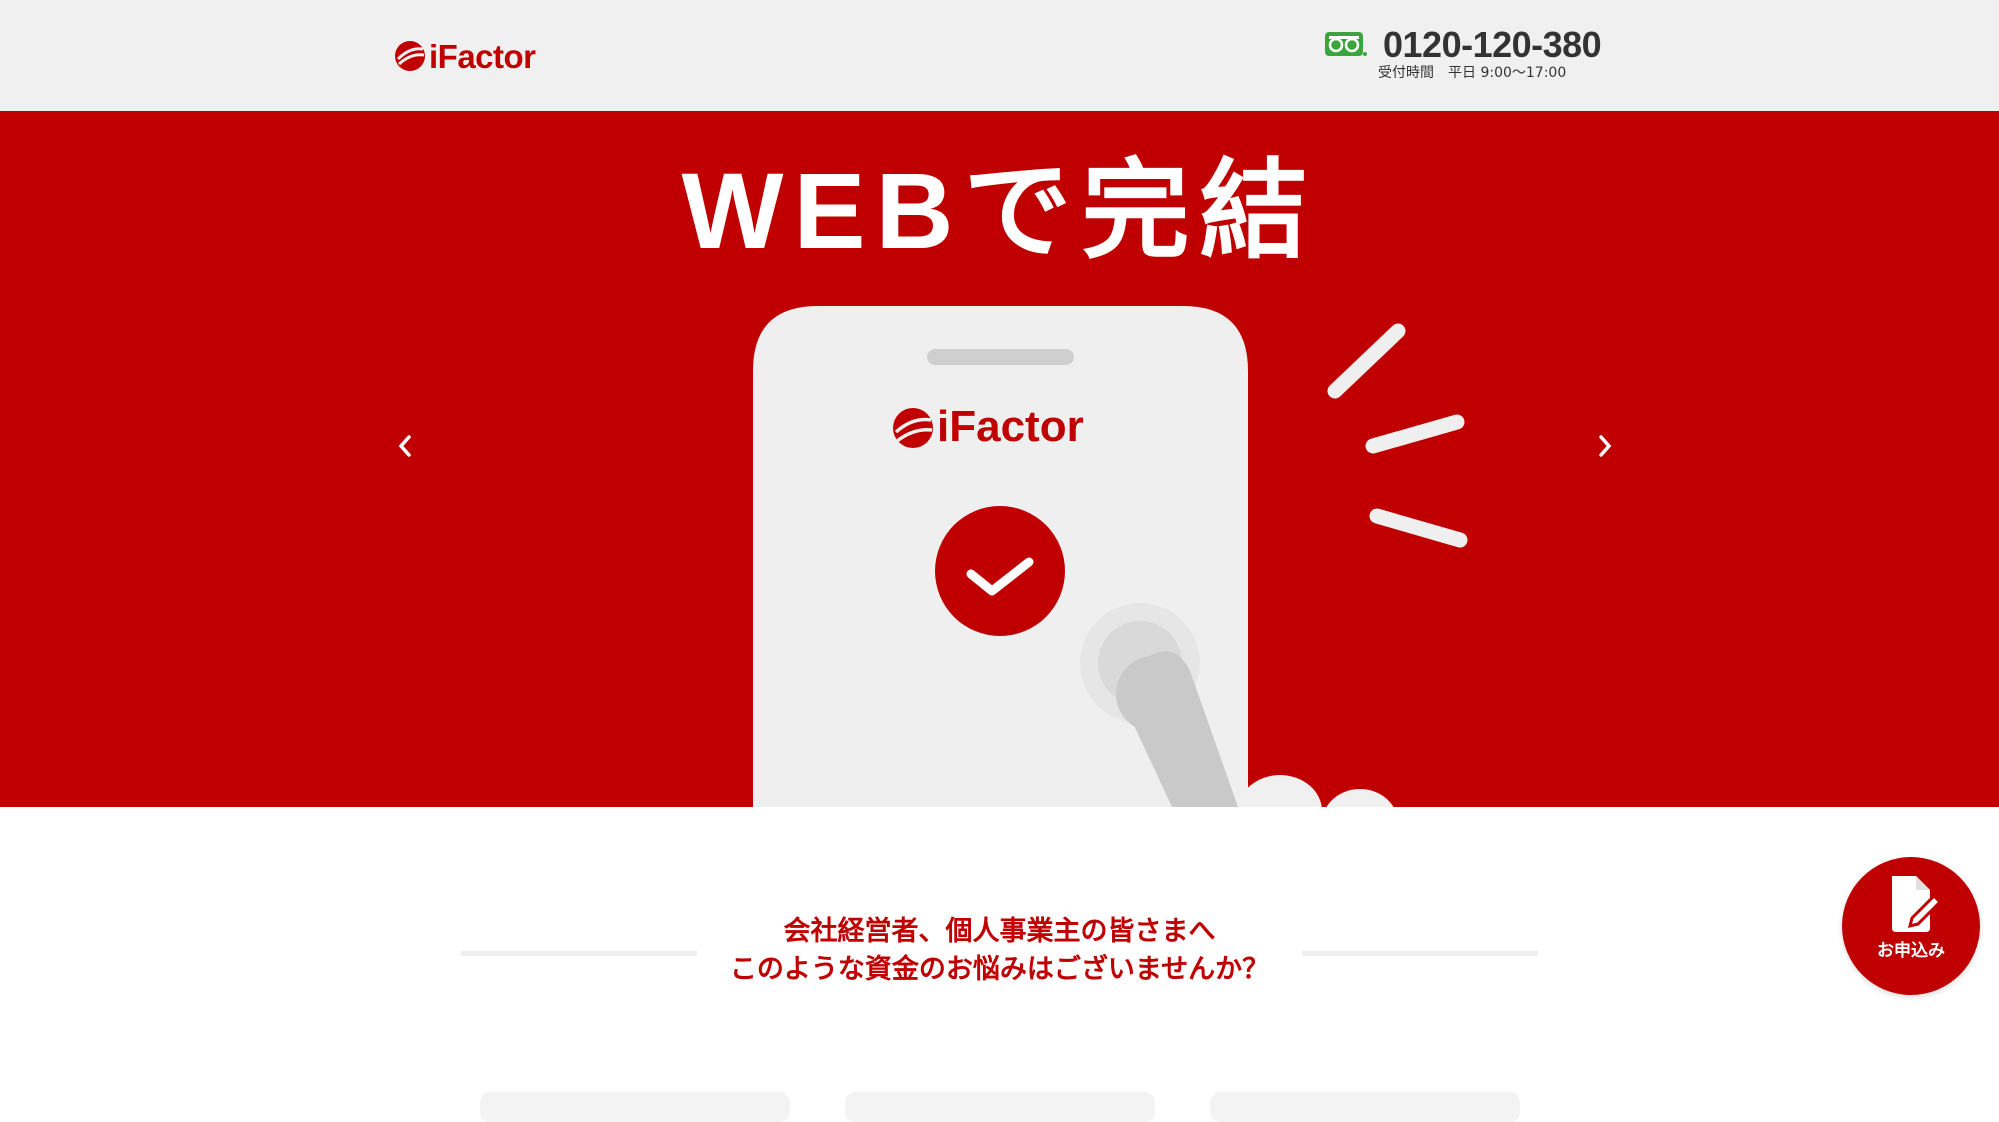 The width and height of the screenshot is (1999, 1122). What do you see at coordinates (1911, 951) in the screenshot?
I see `apply-label: お申込み` at bounding box center [1911, 951].